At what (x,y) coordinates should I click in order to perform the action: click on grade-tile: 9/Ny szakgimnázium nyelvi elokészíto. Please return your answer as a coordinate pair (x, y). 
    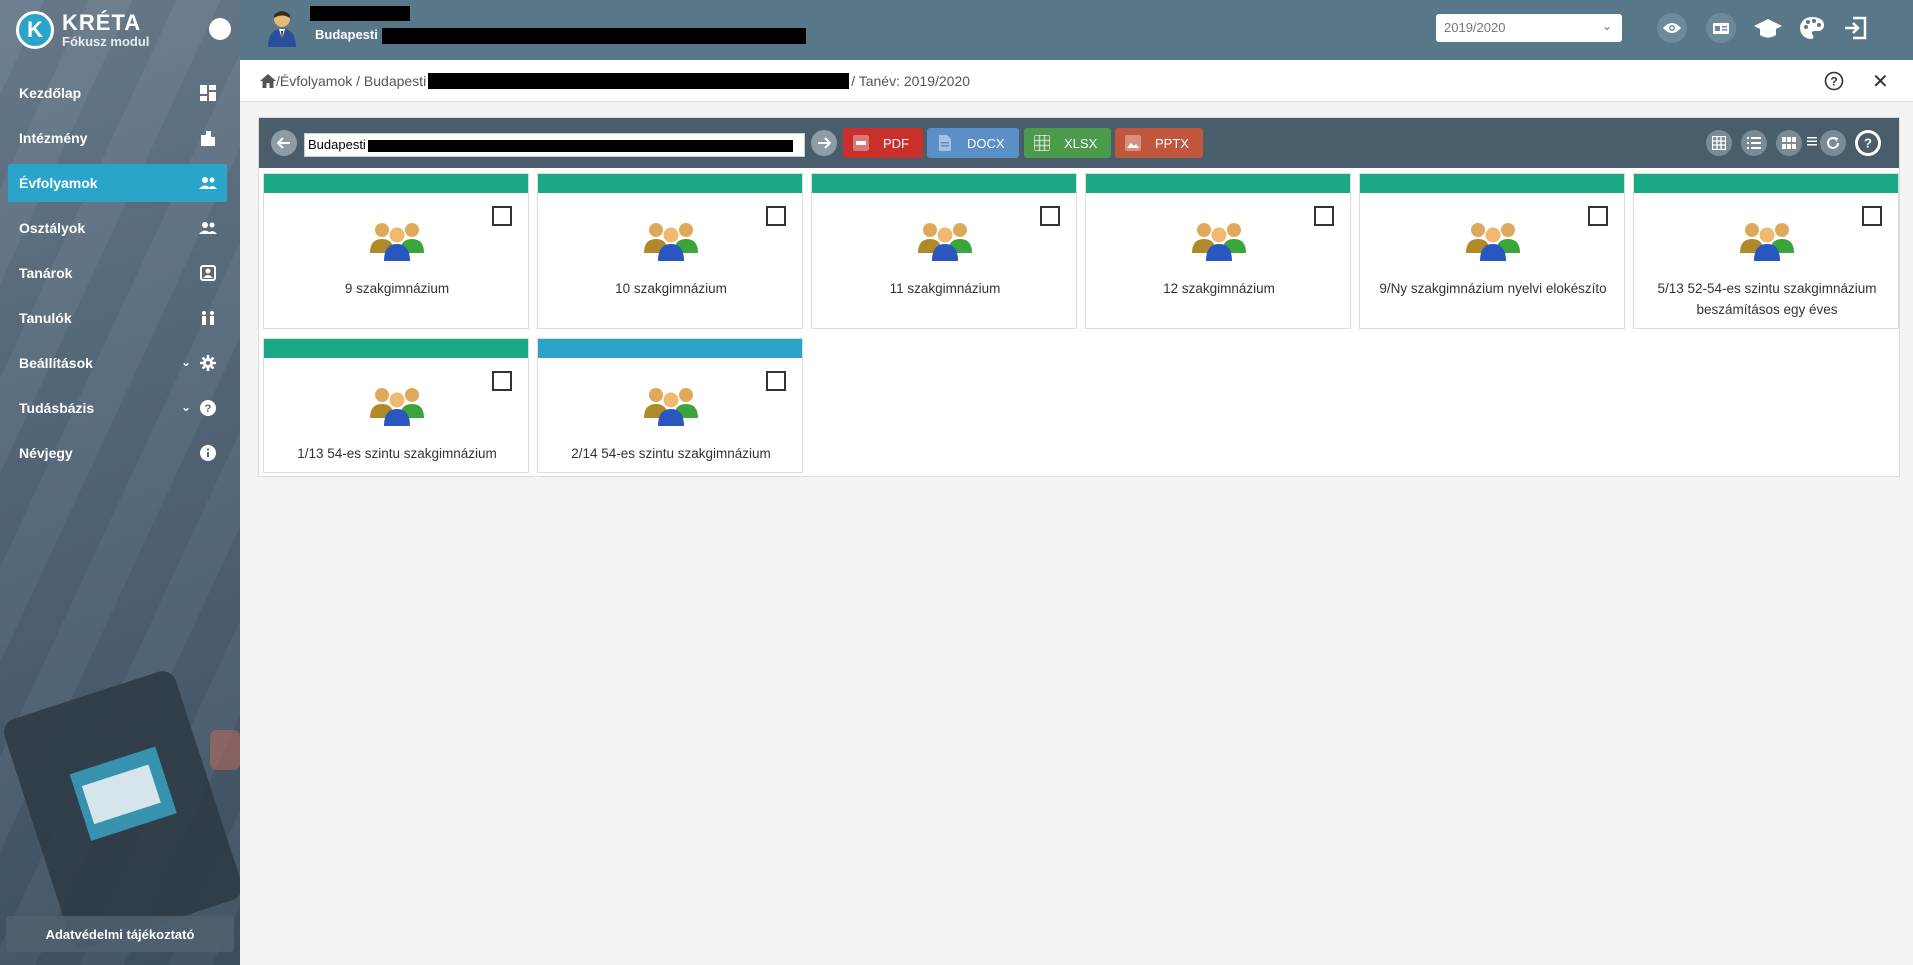
    Looking at the image, I should click on (1492, 251).